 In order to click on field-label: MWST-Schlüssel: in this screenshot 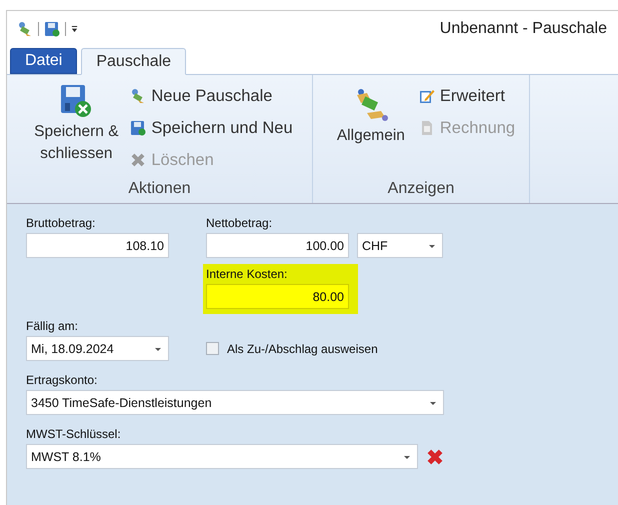, I will do `click(74, 434)`.